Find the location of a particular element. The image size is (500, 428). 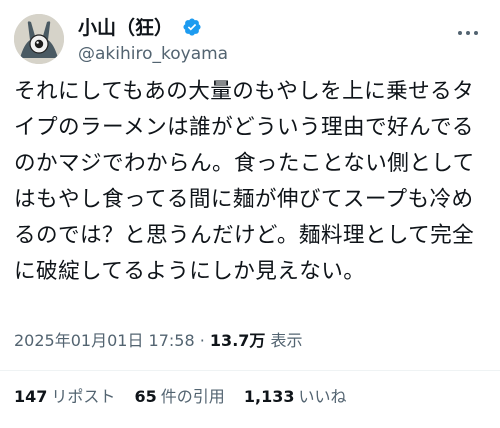

avatar-eye-figure-icon is located at coordinates (39, 39).